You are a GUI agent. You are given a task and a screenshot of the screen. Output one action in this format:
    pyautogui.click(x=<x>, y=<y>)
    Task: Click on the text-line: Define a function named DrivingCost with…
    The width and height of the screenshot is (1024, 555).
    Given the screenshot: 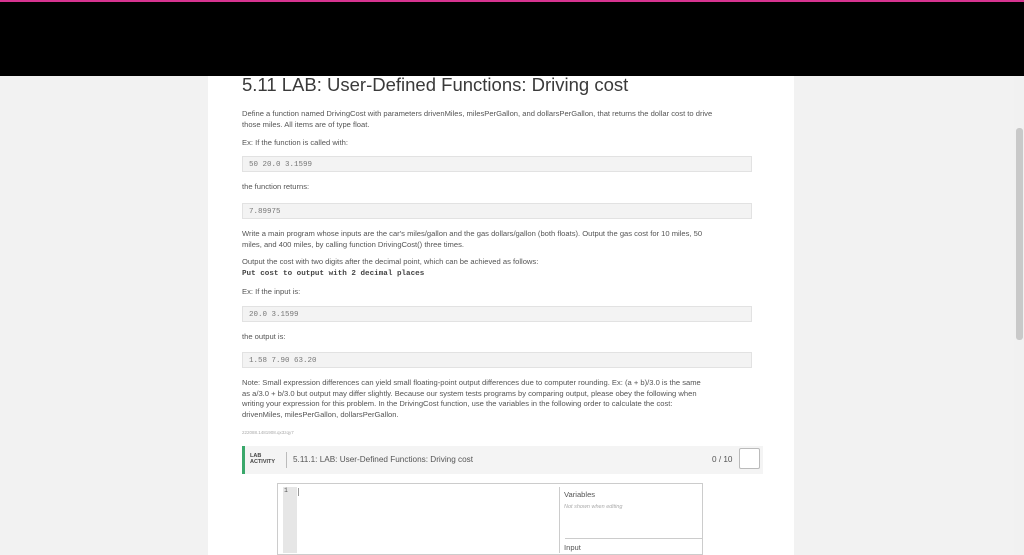 What is the action you would take?
    pyautogui.click(x=477, y=113)
    